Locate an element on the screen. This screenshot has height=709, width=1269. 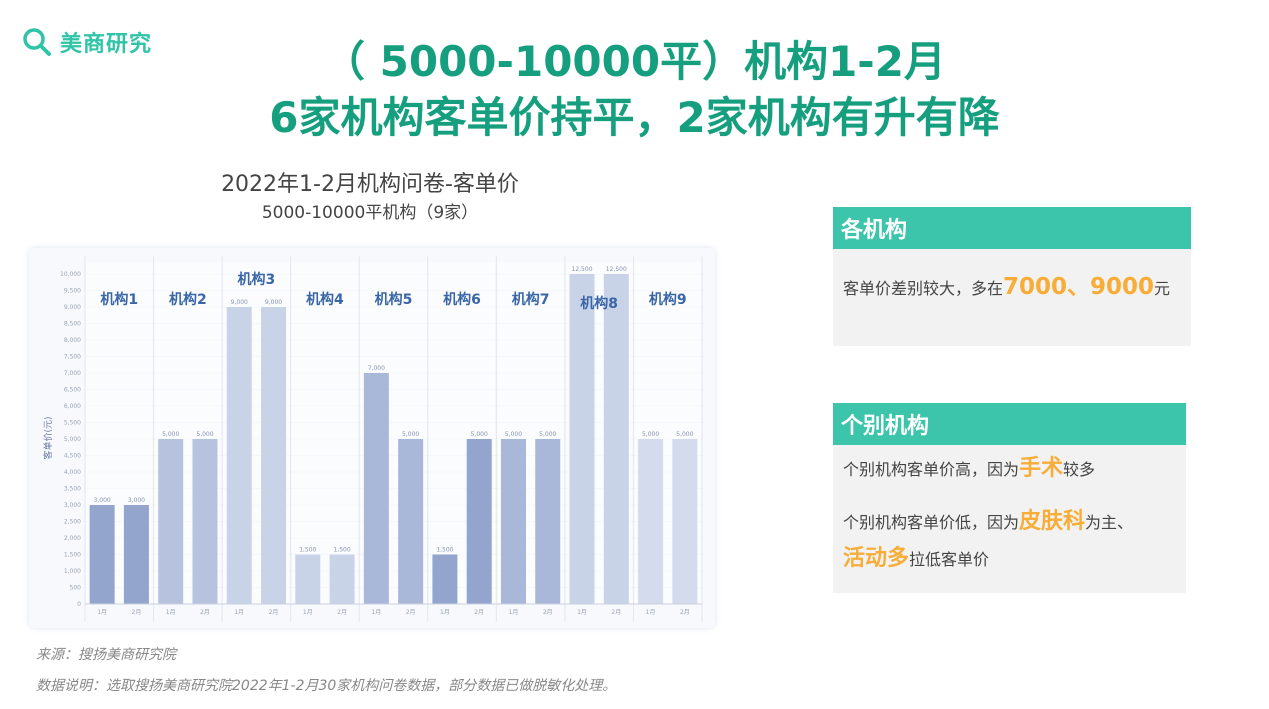
panel-text: 为主、 is located at coordinates (1109, 522).